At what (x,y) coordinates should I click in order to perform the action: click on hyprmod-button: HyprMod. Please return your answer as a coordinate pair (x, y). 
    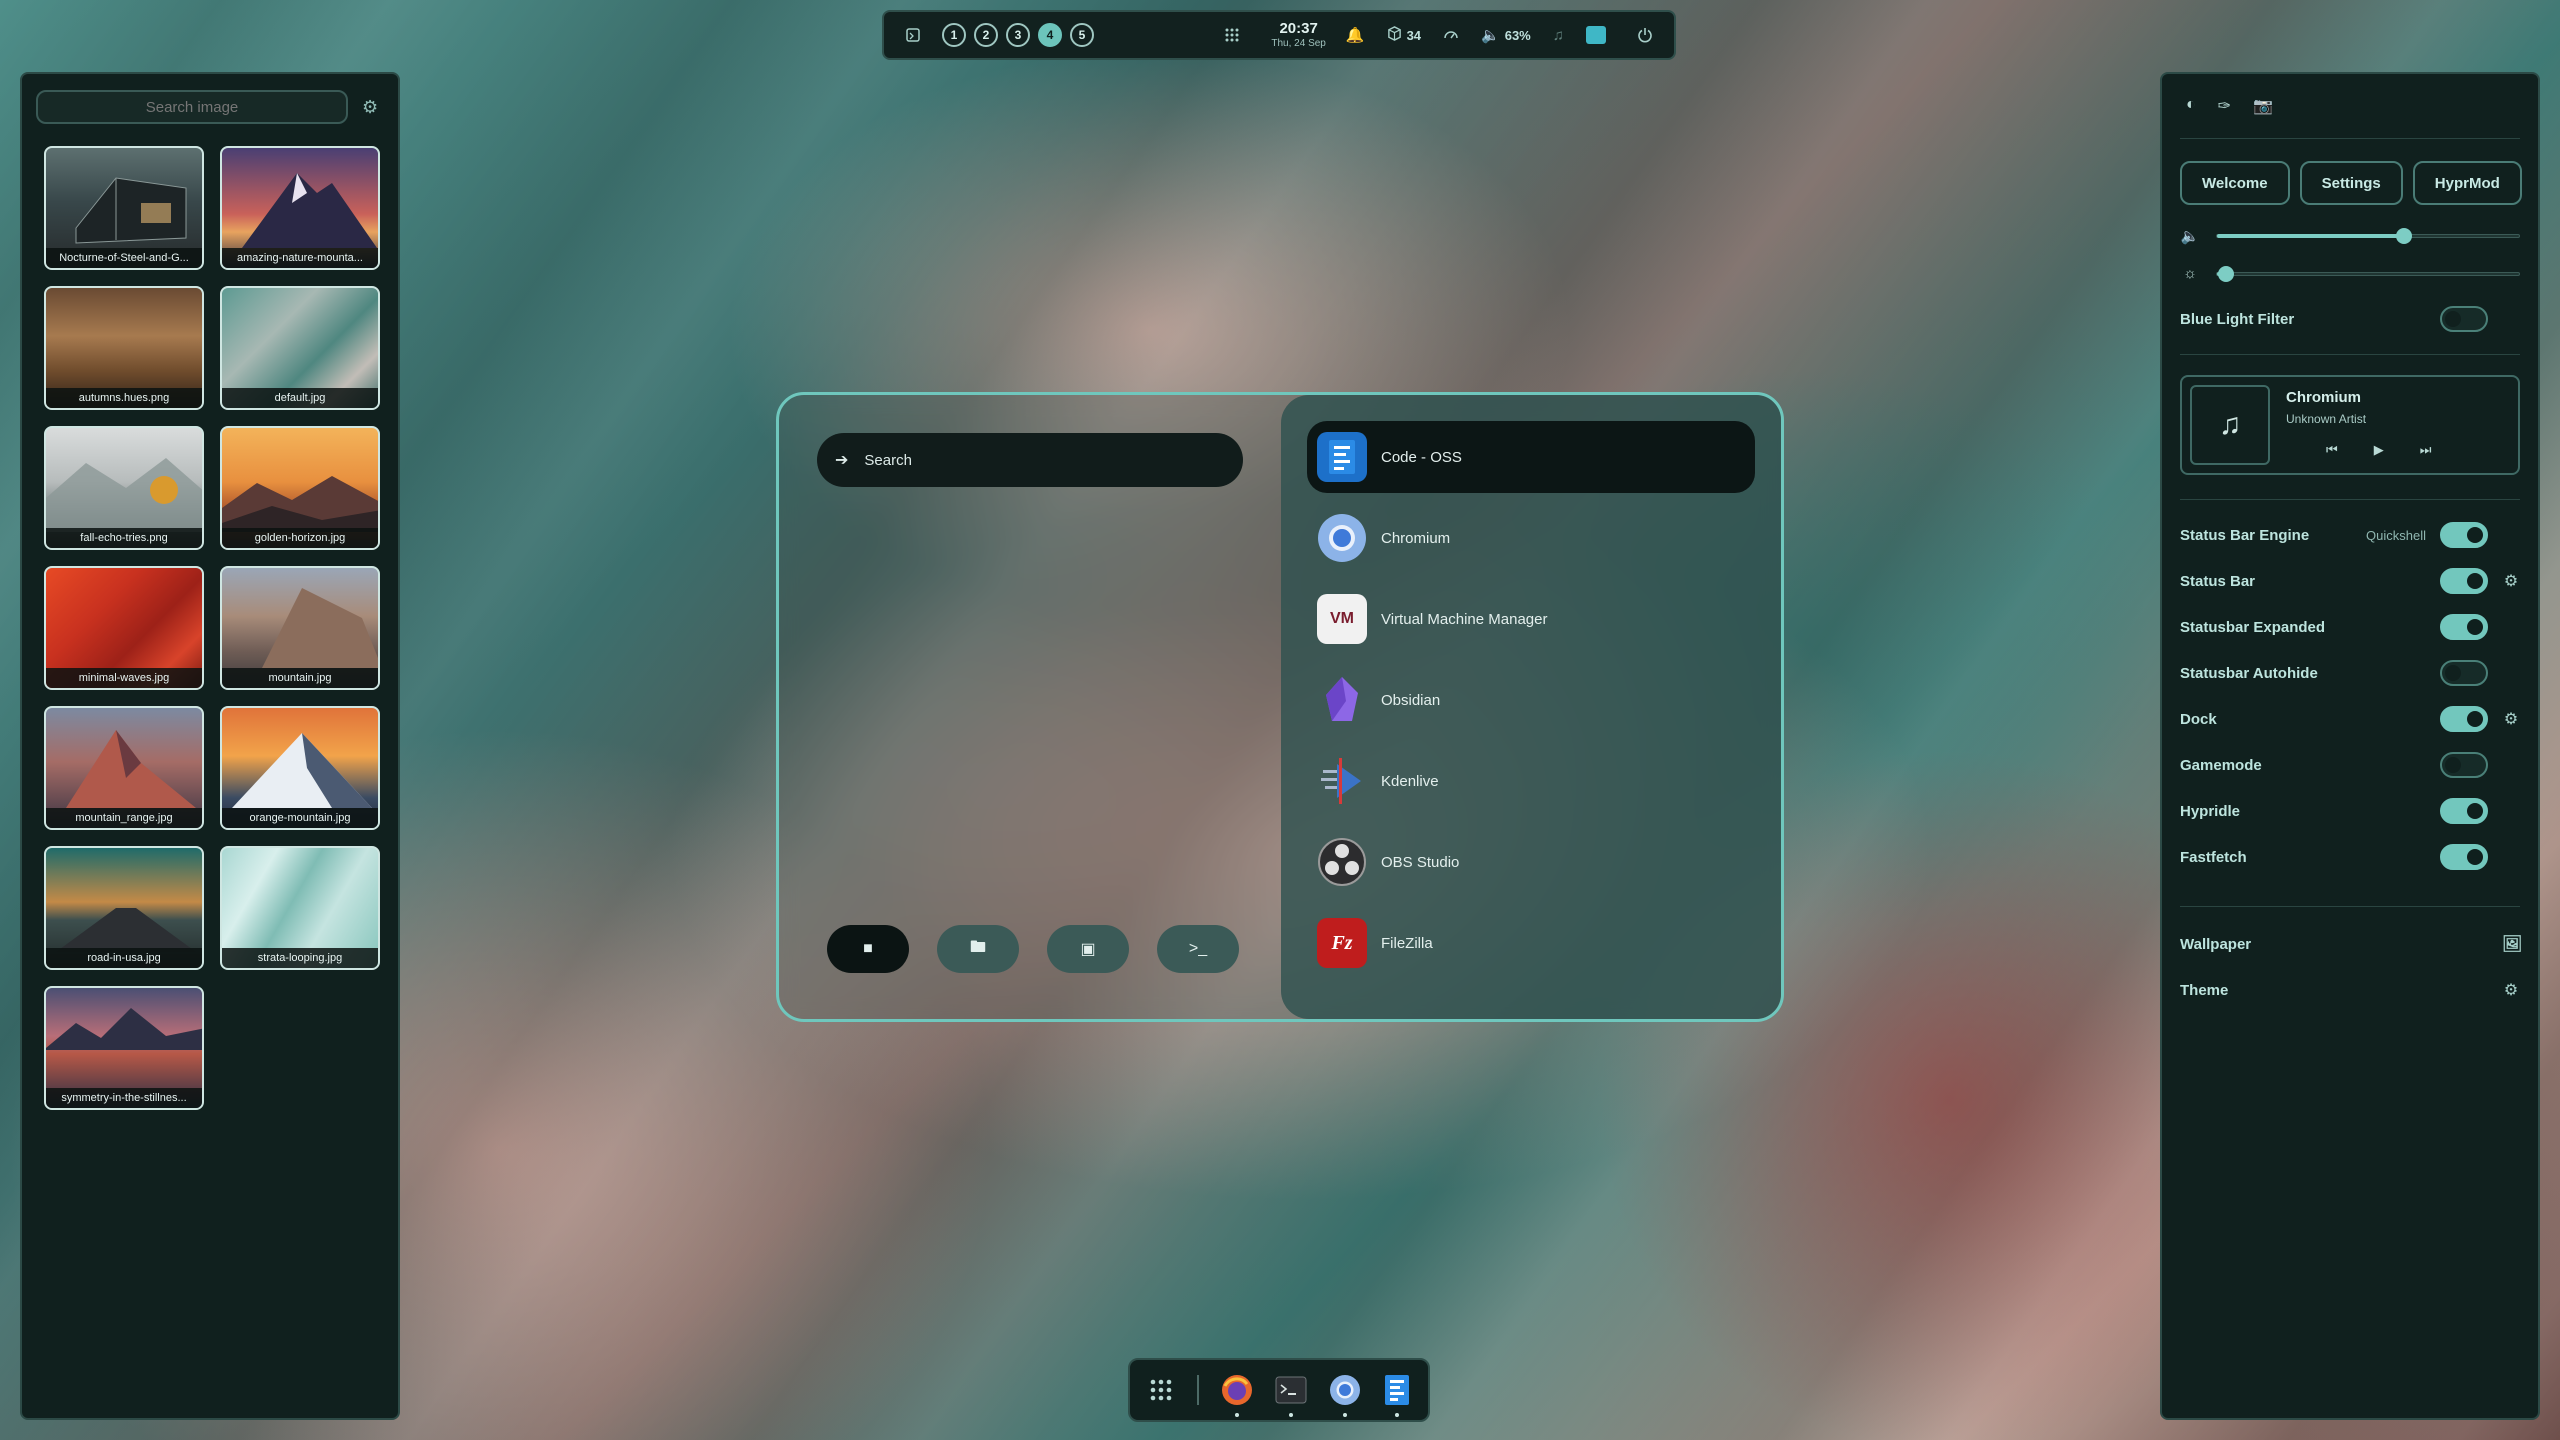
    Looking at the image, I should click on (2467, 183).